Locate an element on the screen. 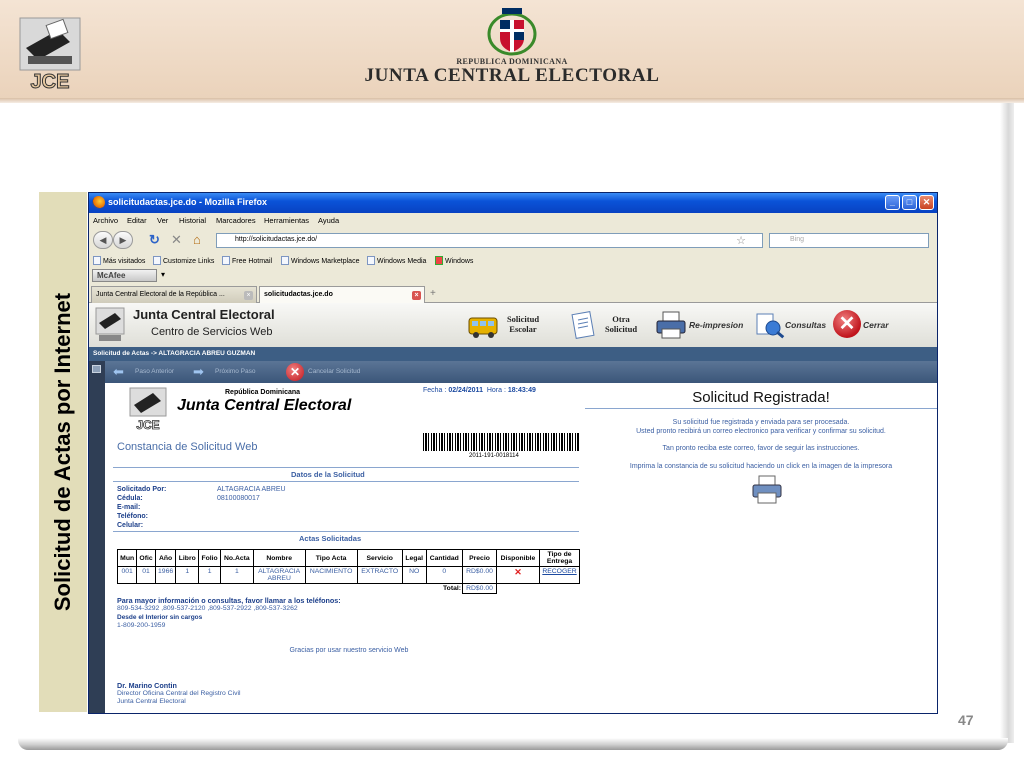 The width and height of the screenshot is (1024, 768). window-title: solicitudactas.jce.do - Mozilla Firefox is located at coordinates (188, 202).